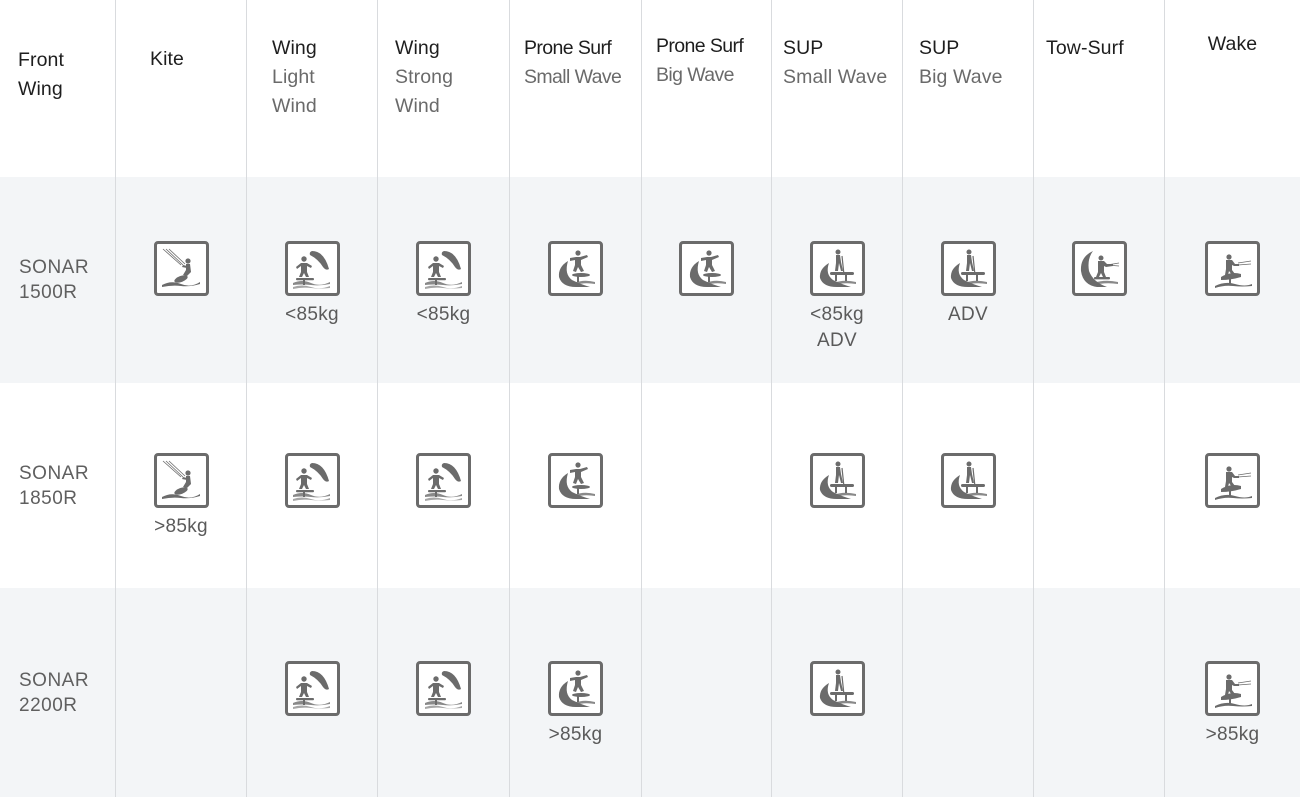 The width and height of the screenshot is (1300, 797). I want to click on header-front-wing: Front Wing, so click(57, 88).